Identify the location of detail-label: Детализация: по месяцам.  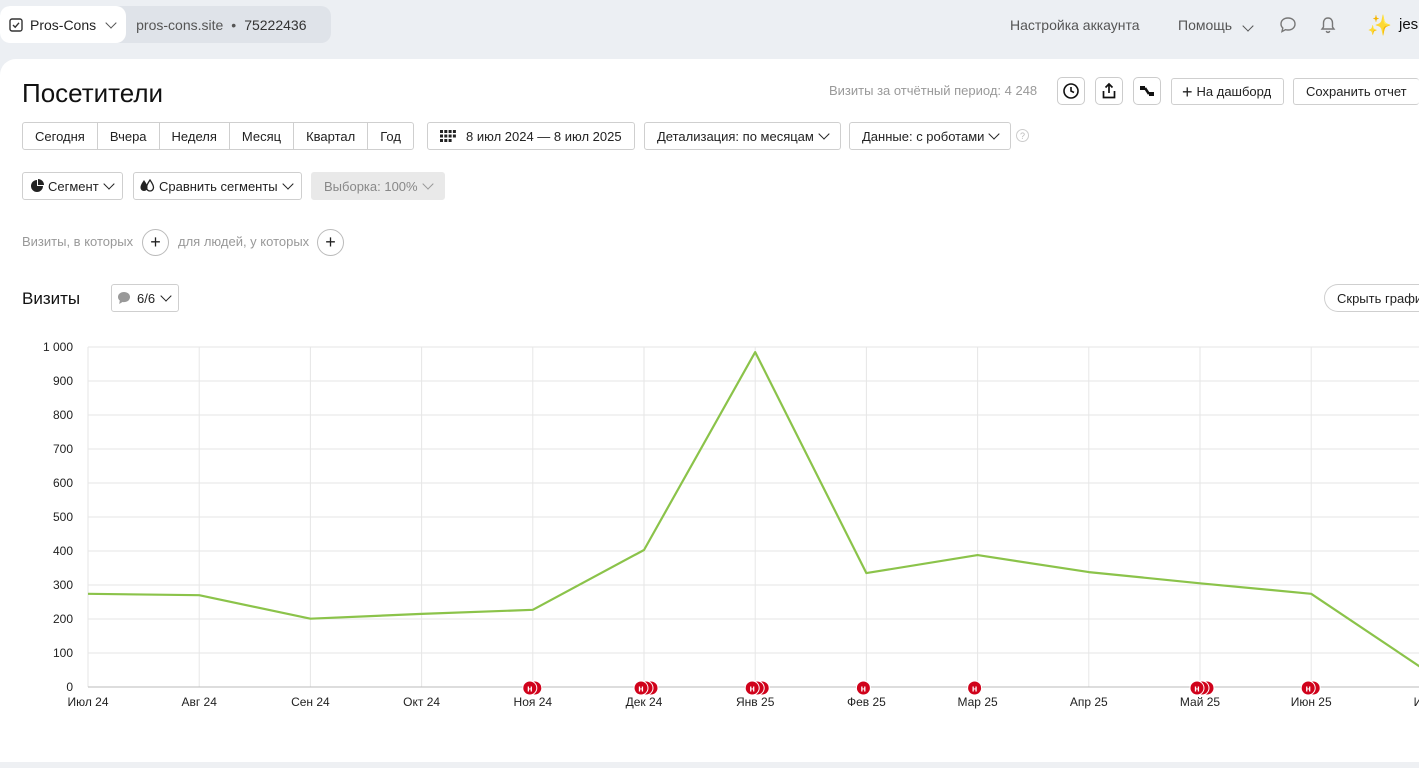
(735, 136).